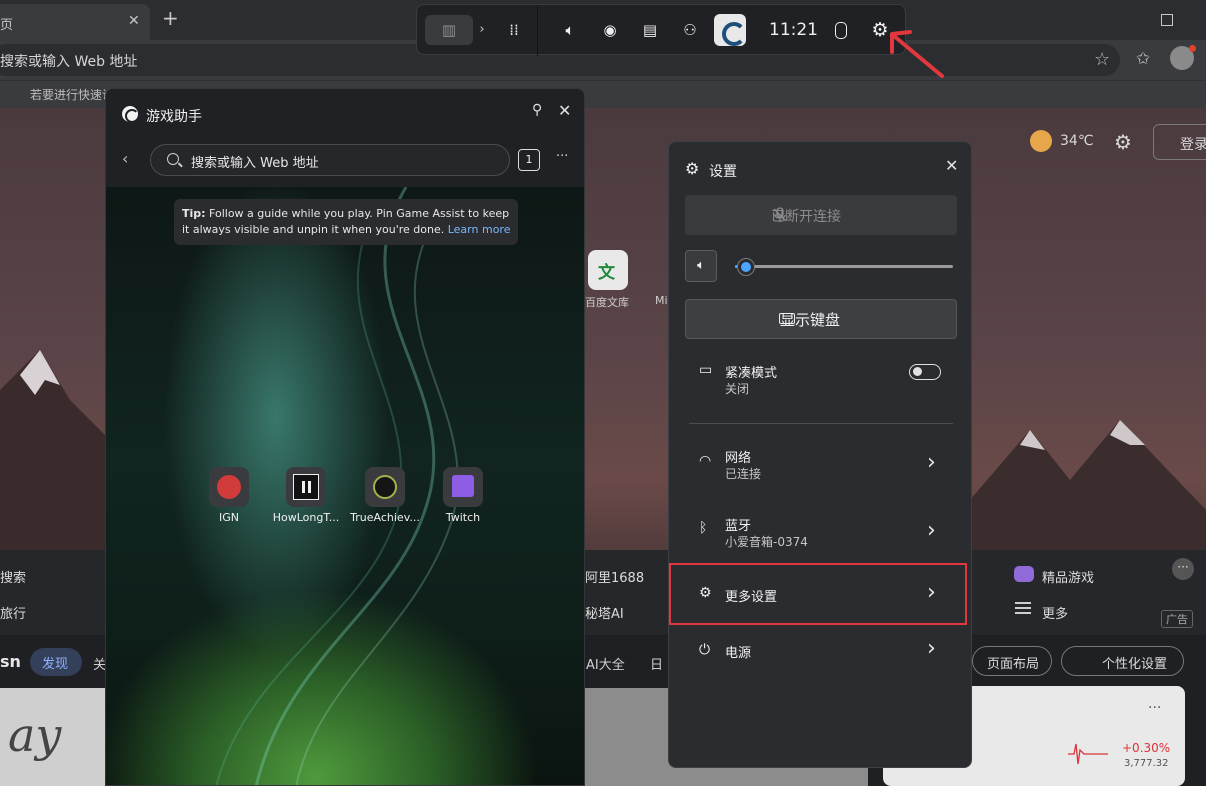  Describe the element at coordinates (174, 117) in the screenshot. I see `panel-title: 游戏助手` at that location.